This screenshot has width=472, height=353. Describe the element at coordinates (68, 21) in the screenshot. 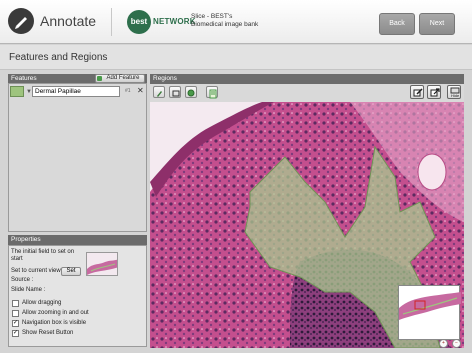

I see `app-title: Annotate` at that location.